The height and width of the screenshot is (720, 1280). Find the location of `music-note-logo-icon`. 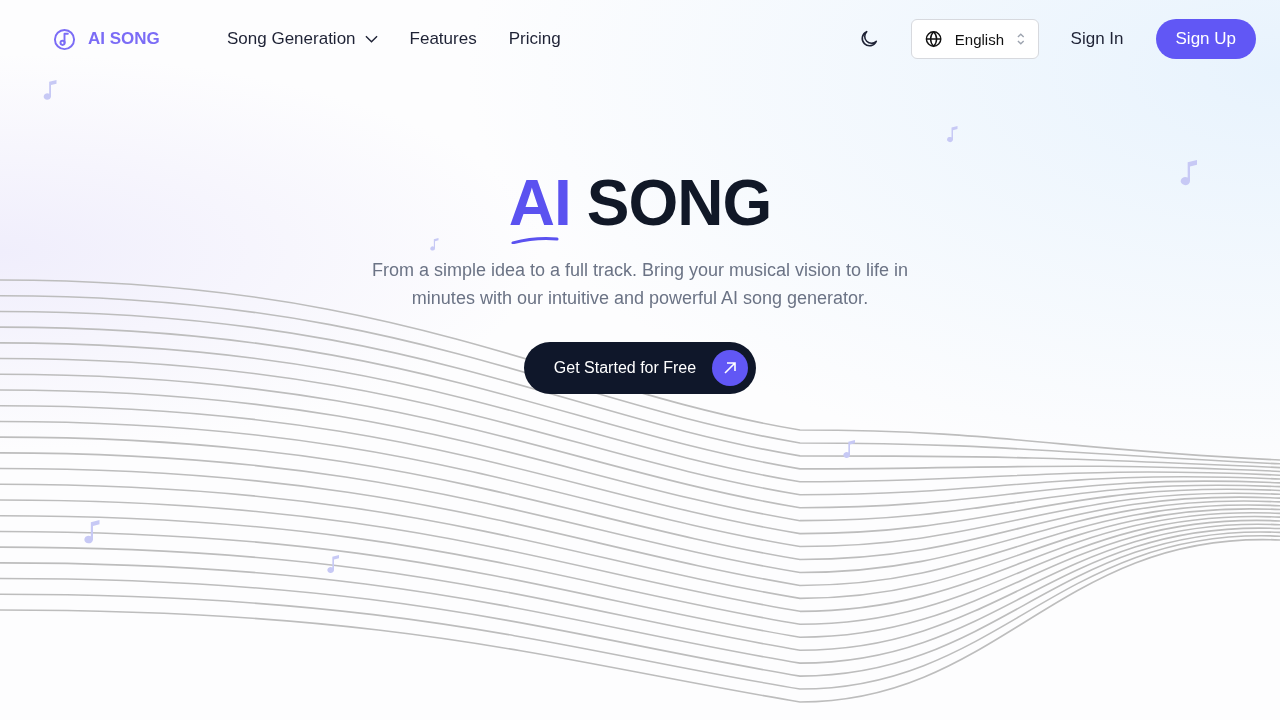

music-note-logo-icon is located at coordinates (64, 39).